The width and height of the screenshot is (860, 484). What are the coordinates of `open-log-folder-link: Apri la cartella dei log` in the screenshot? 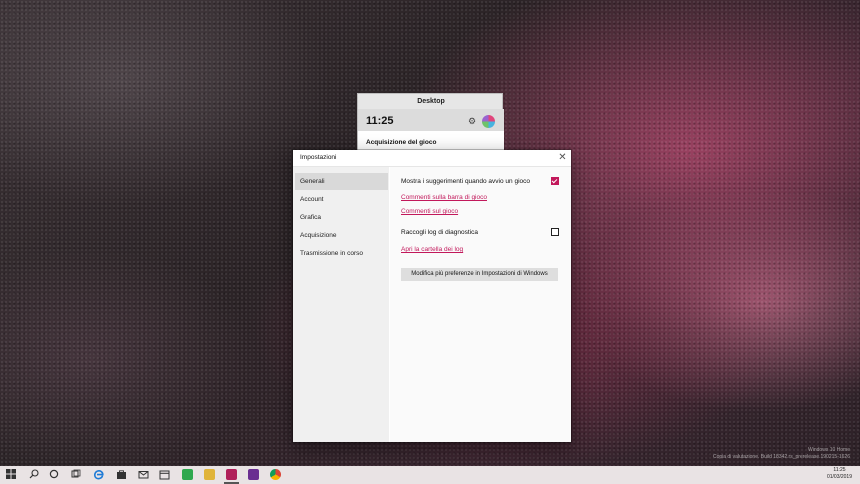 It's located at (432, 249).